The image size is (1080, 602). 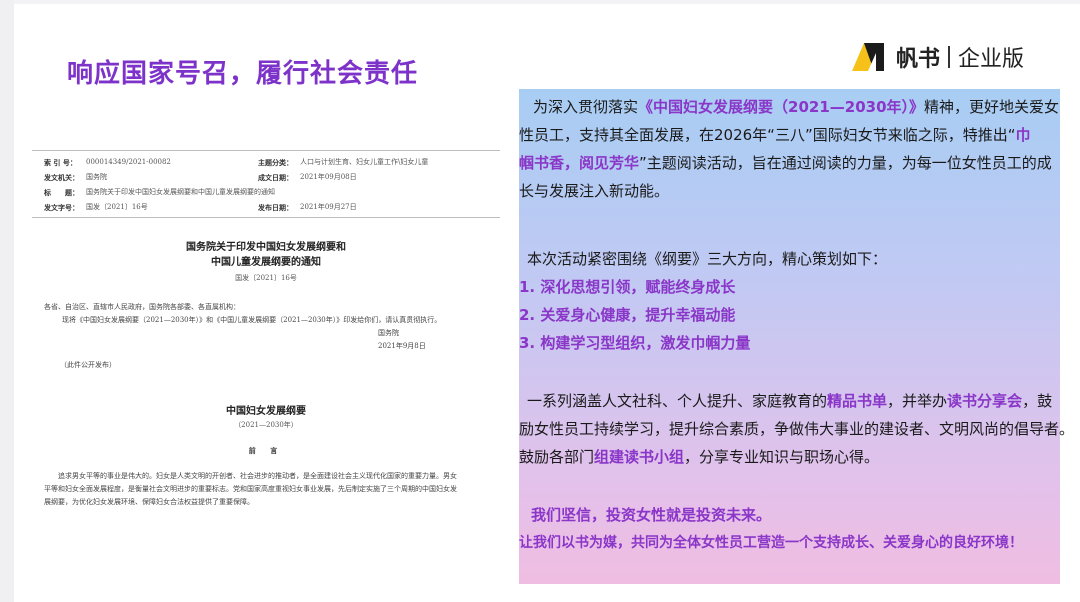 I want to click on meta-value: 人口与计划生育、妇女儿童工作\妇女儿童, so click(x=364, y=162).